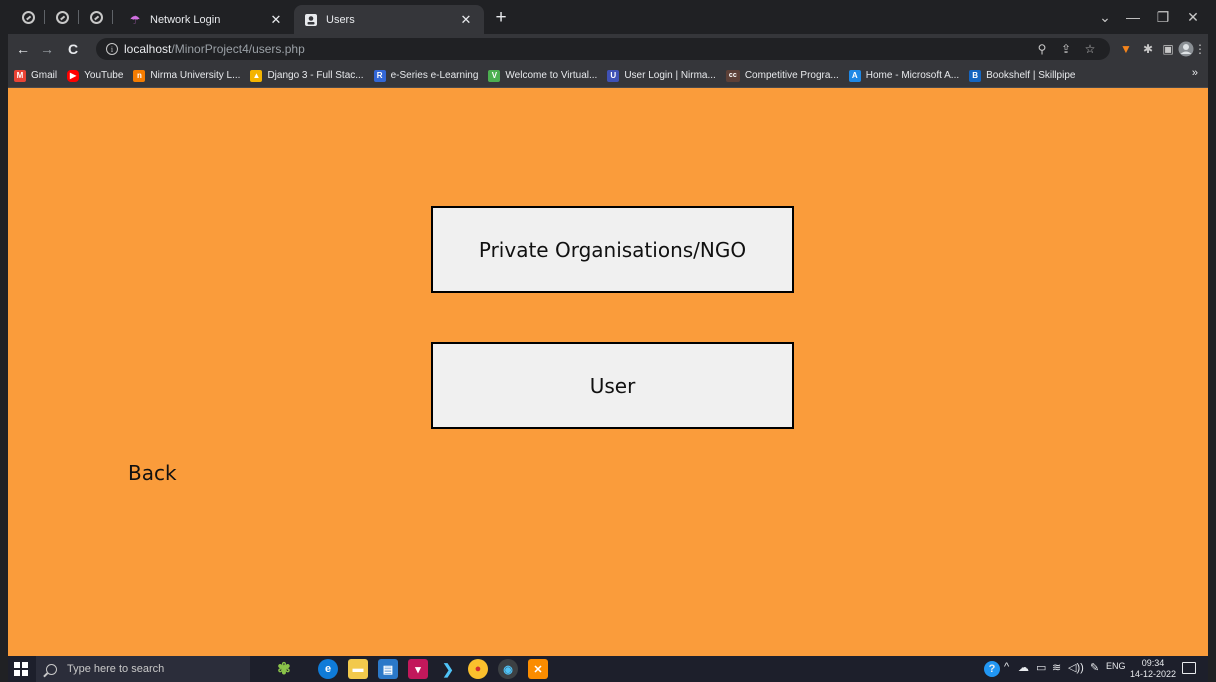 This screenshot has width=1216, height=682. Describe the element at coordinates (1193, 17) in the screenshot. I see `close-window-button: ✕` at that location.